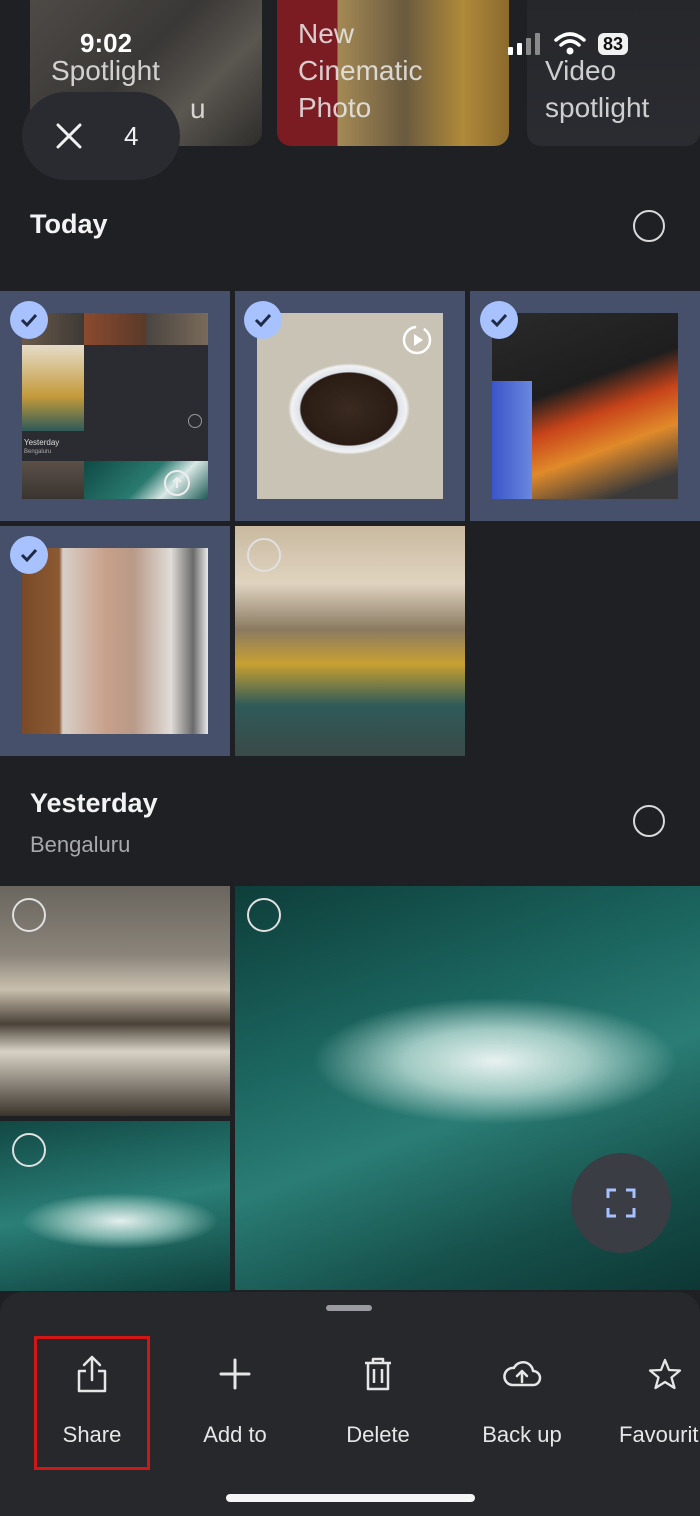 The image size is (700, 1516). I want to click on memory-card-video-spotlight: Video spotlight, so click(613, 73).